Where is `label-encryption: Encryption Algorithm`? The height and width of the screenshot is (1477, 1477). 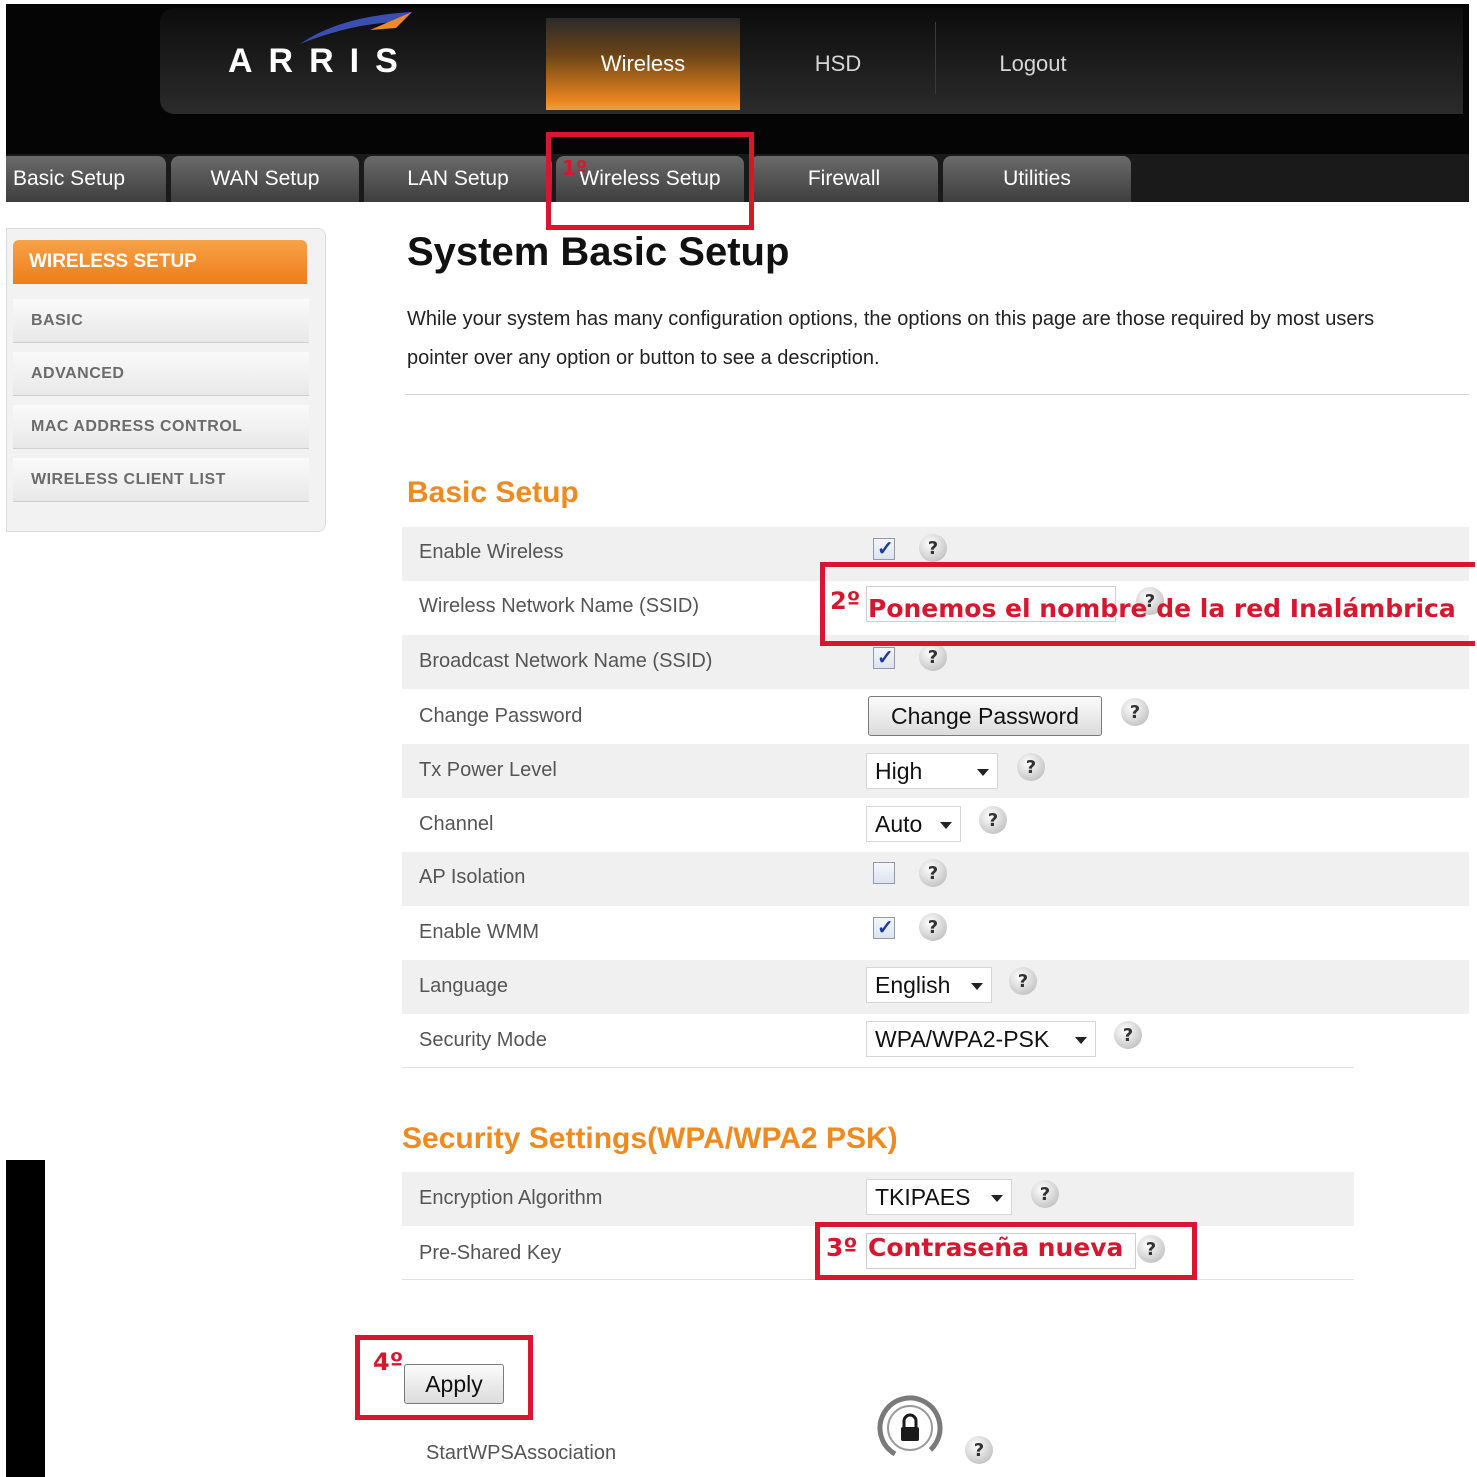
label-encryption: Encryption Algorithm is located at coordinates (511, 1198).